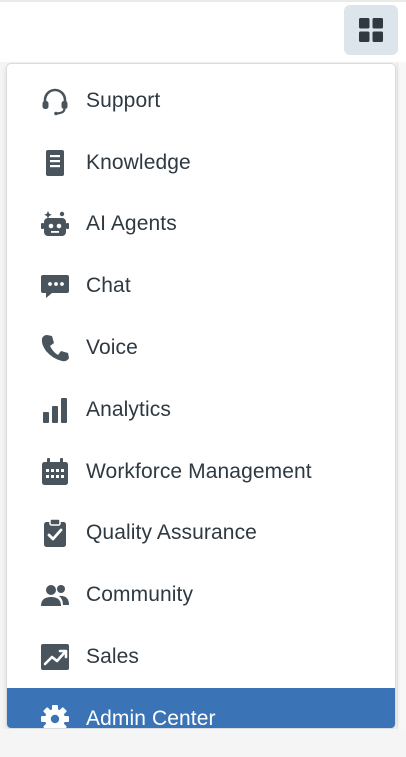  I want to click on book-icon, so click(55, 163).